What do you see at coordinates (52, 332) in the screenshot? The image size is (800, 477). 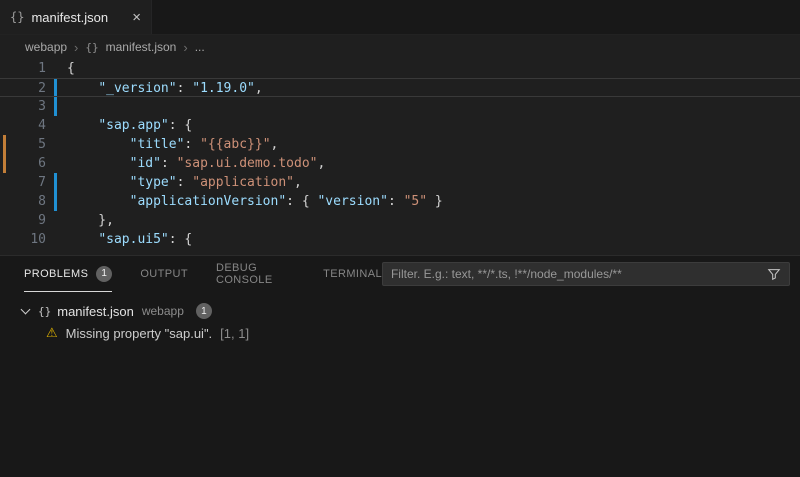 I see `warning-icon: ⚠` at bounding box center [52, 332].